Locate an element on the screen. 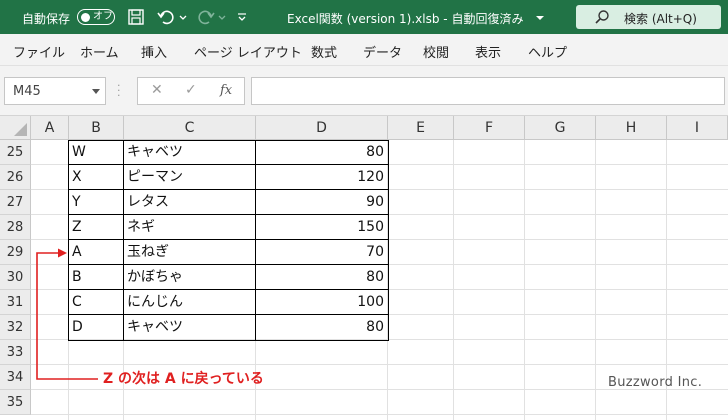  annotation-arrow is located at coordinates (67, 314).